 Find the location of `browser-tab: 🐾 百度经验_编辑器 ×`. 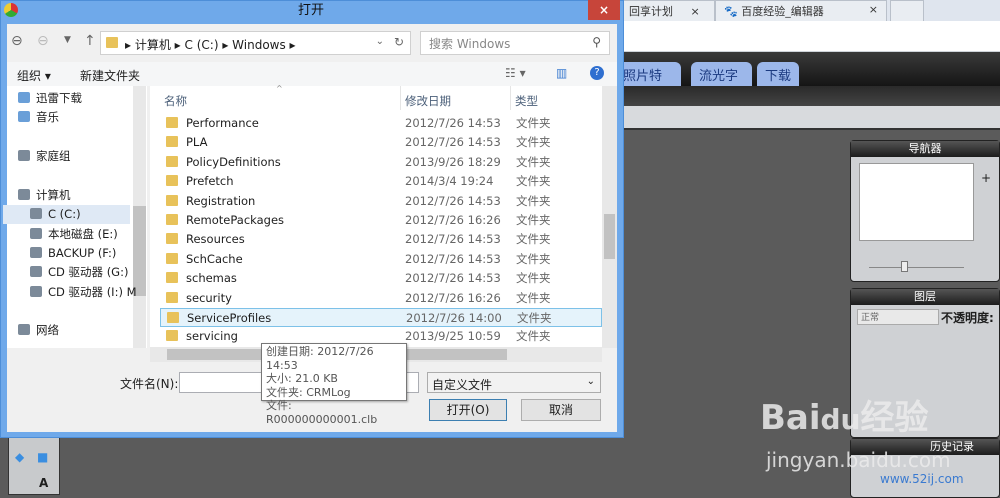

browser-tab: 🐾 百度经验_编辑器 × is located at coordinates (801, 10).